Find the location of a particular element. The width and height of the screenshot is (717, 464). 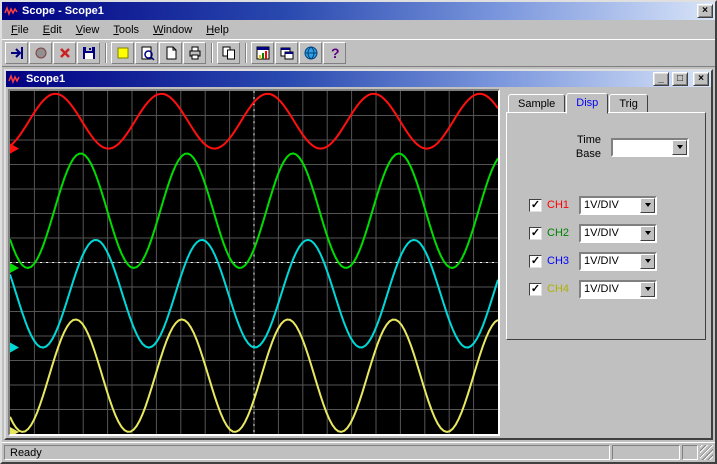

minimize-button: _ is located at coordinates (661, 79).